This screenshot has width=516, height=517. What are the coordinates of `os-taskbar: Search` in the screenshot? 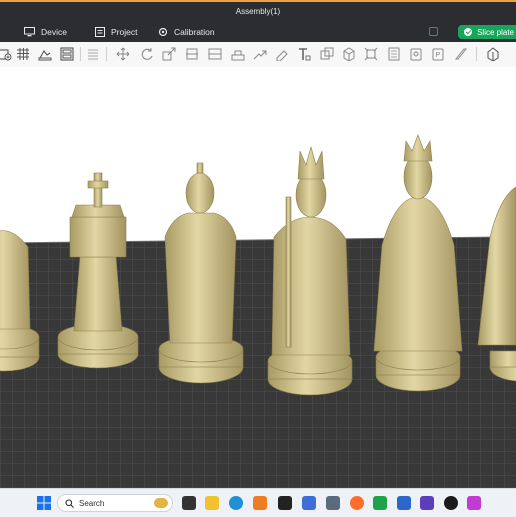 It's located at (258, 502).